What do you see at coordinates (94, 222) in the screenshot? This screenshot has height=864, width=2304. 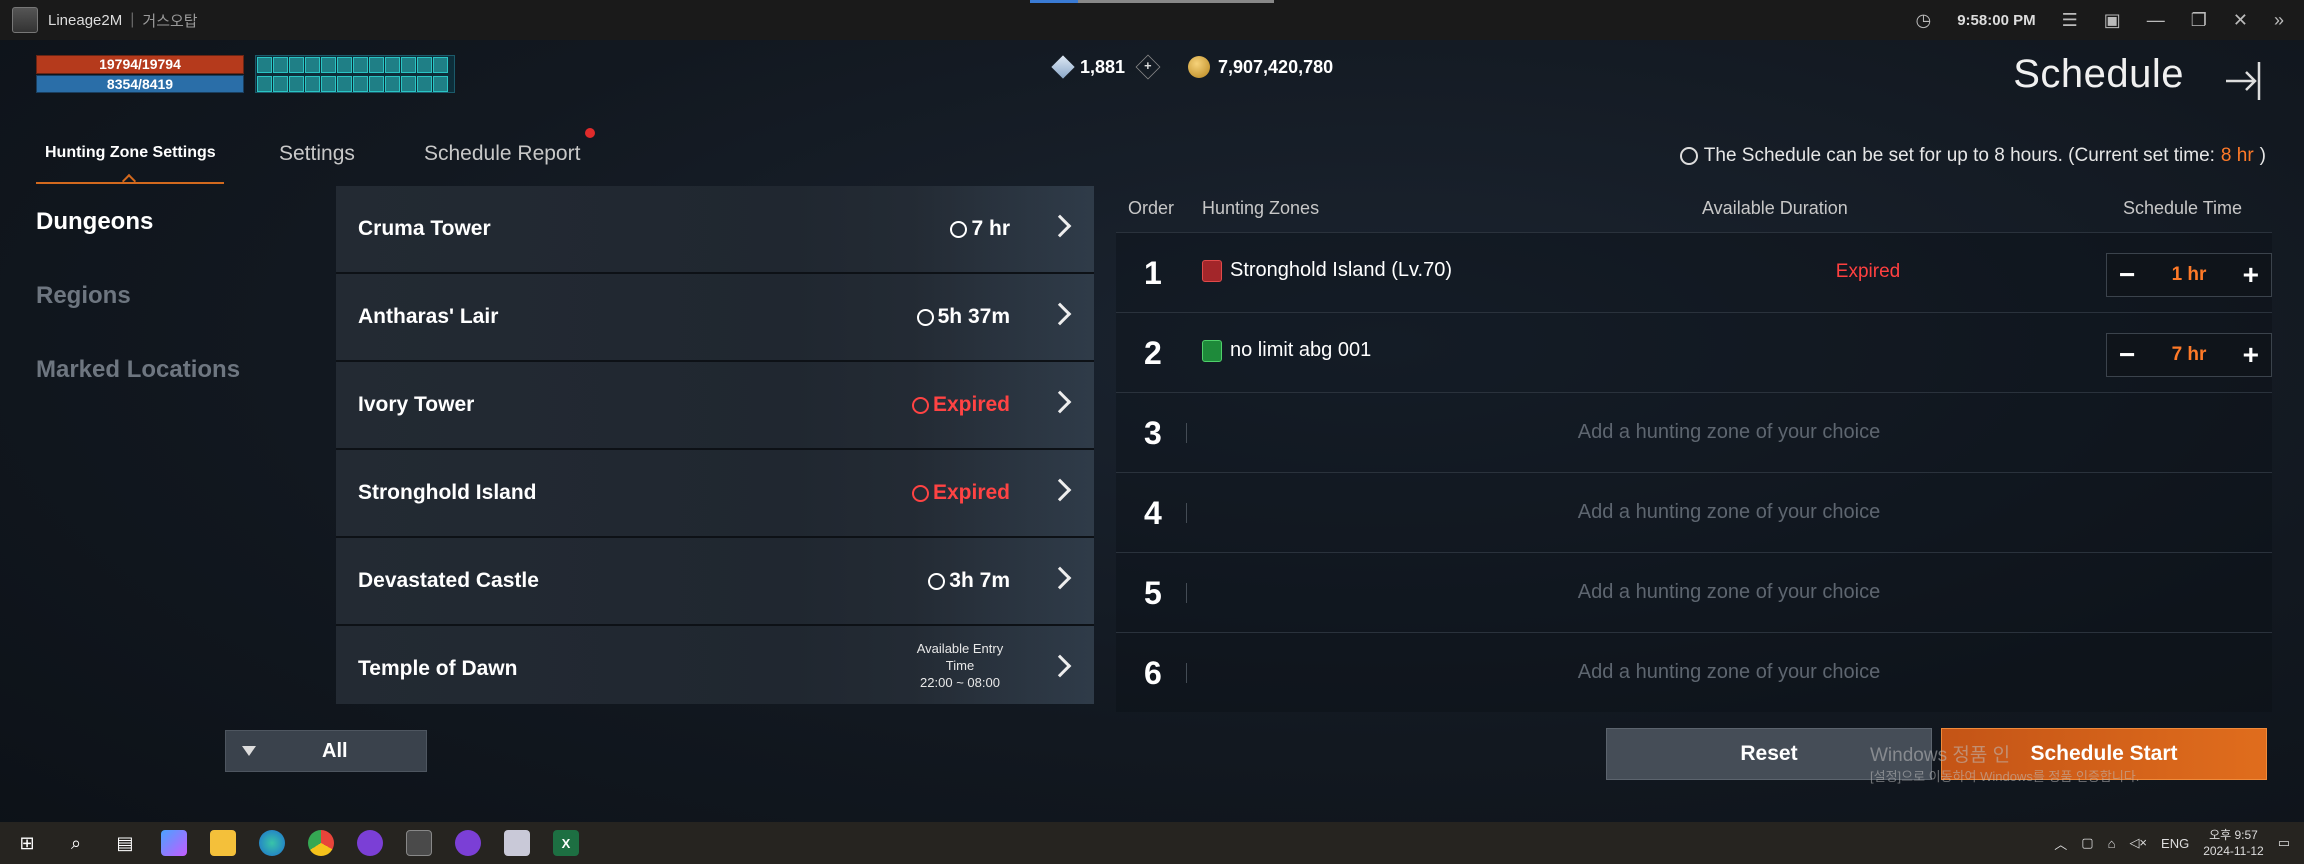 I see `category-dungeons: Dungeons` at bounding box center [94, 222].